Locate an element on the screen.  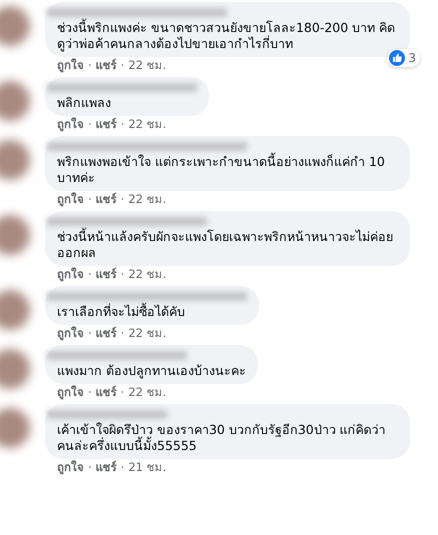
comment-text: พริกแพงพอเข้าใจ แต่กระเพาะกำขนาดนี้อย่างแพงก็แค่กำ 10 บาทค่ะ is located at coordinates (221, 170).